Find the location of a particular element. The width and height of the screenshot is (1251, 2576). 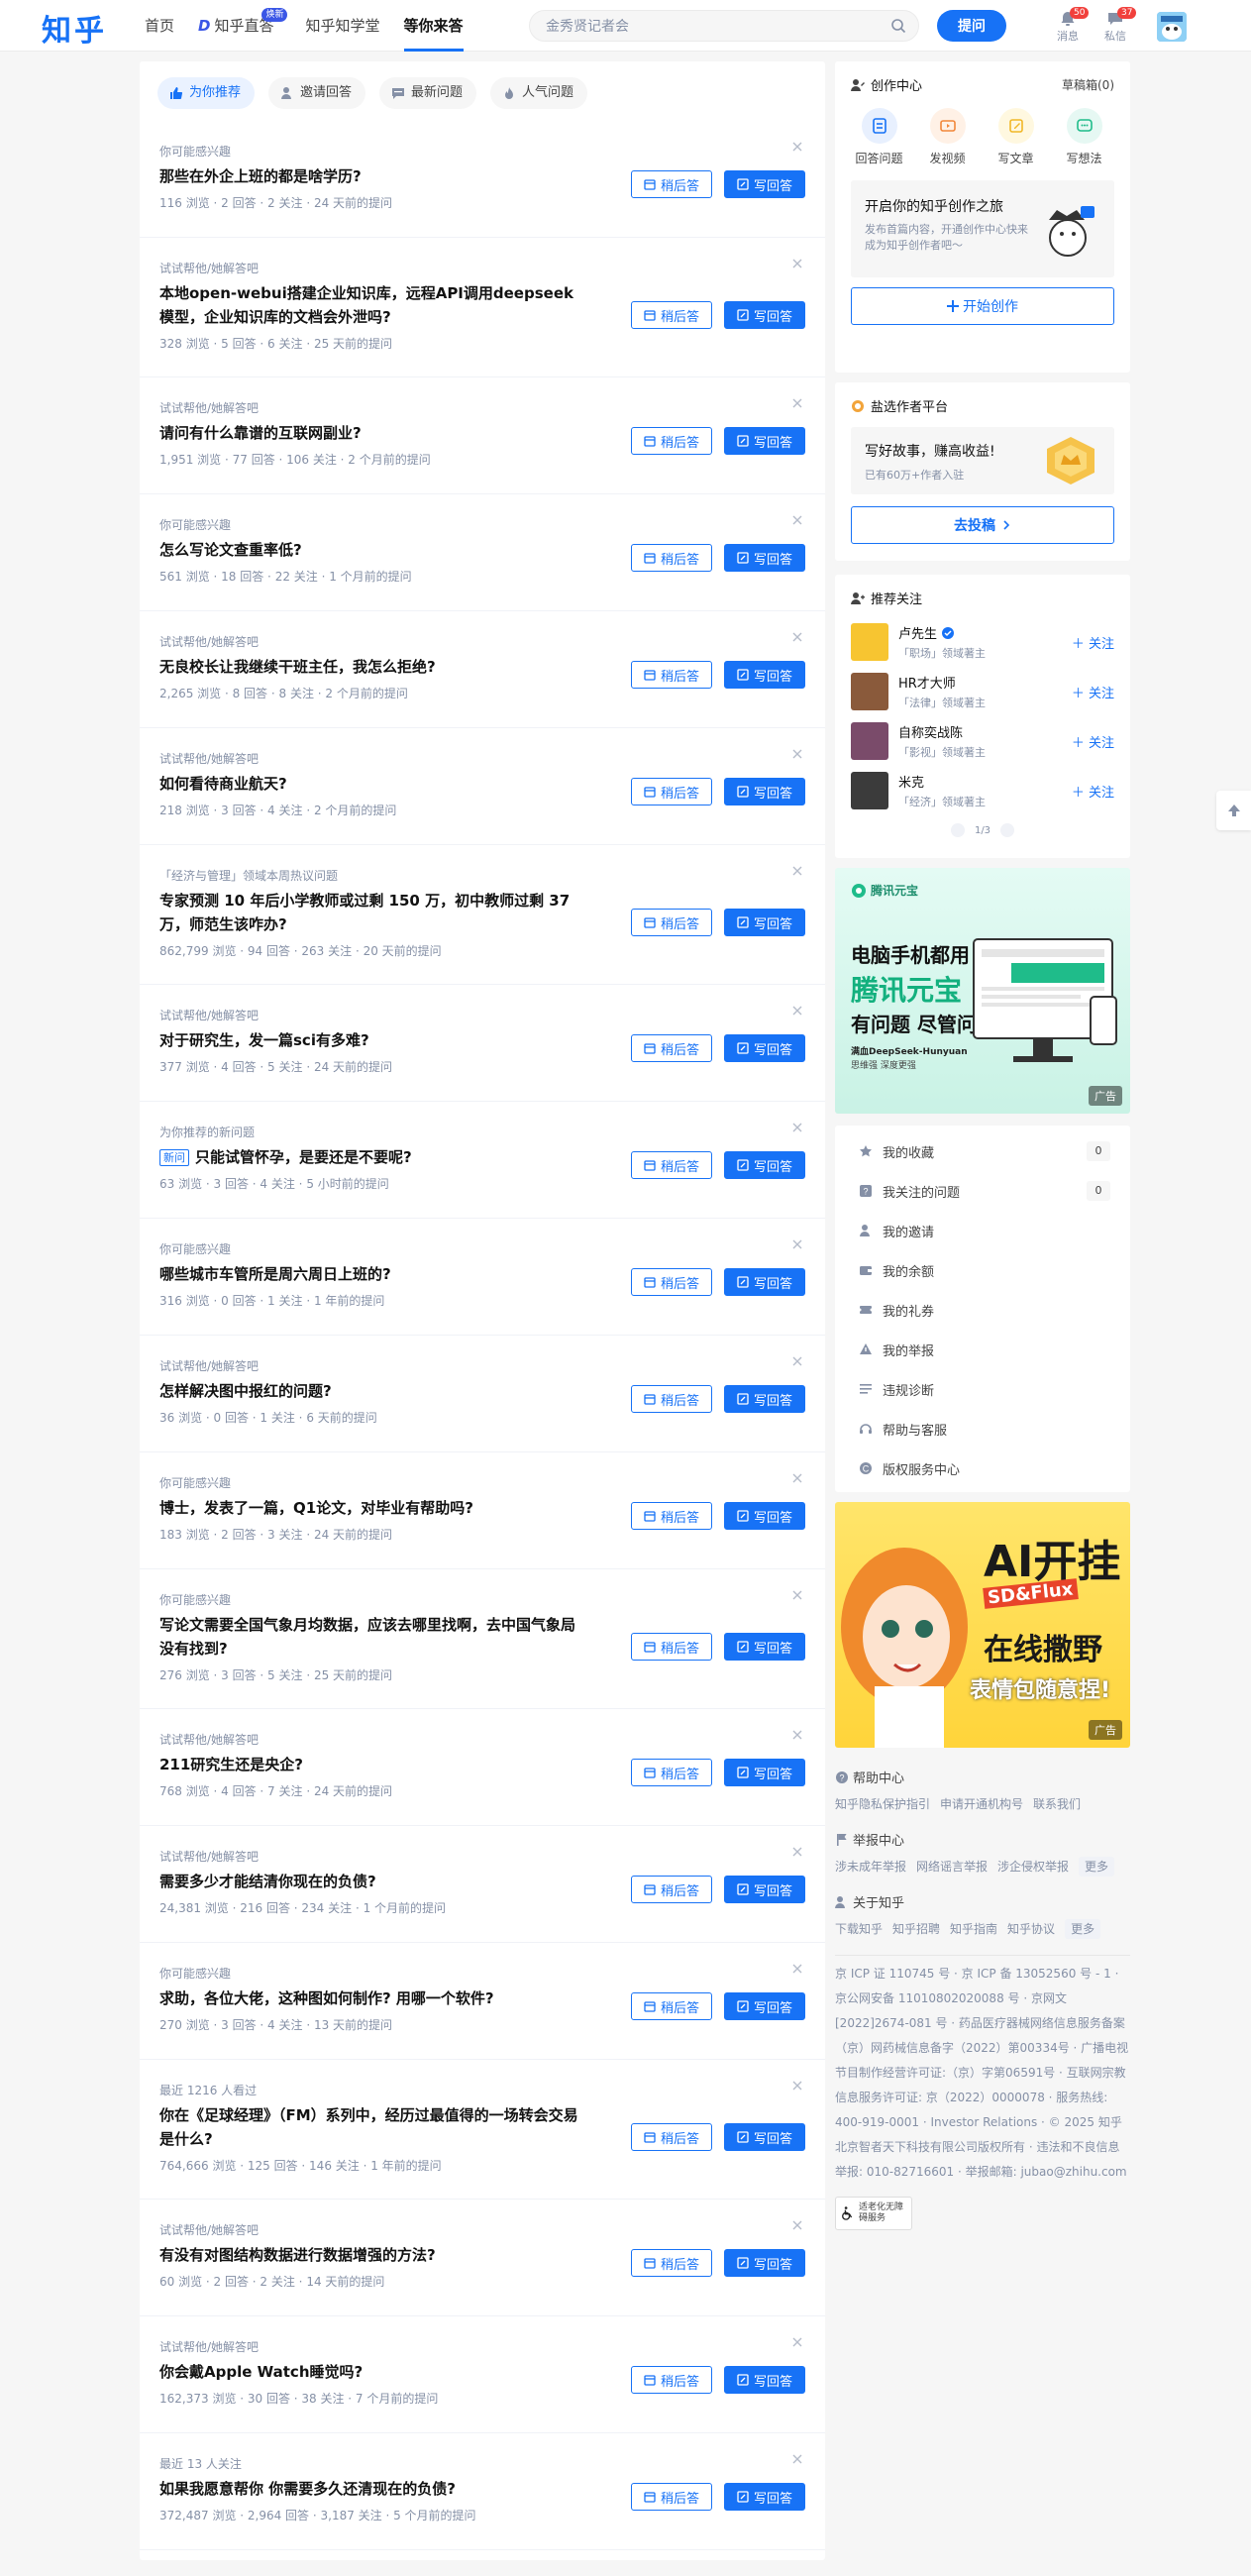

recommended-user: 卢先生 「职场」领域著主 ＋ 关注 is located at coordinates (982, 642).